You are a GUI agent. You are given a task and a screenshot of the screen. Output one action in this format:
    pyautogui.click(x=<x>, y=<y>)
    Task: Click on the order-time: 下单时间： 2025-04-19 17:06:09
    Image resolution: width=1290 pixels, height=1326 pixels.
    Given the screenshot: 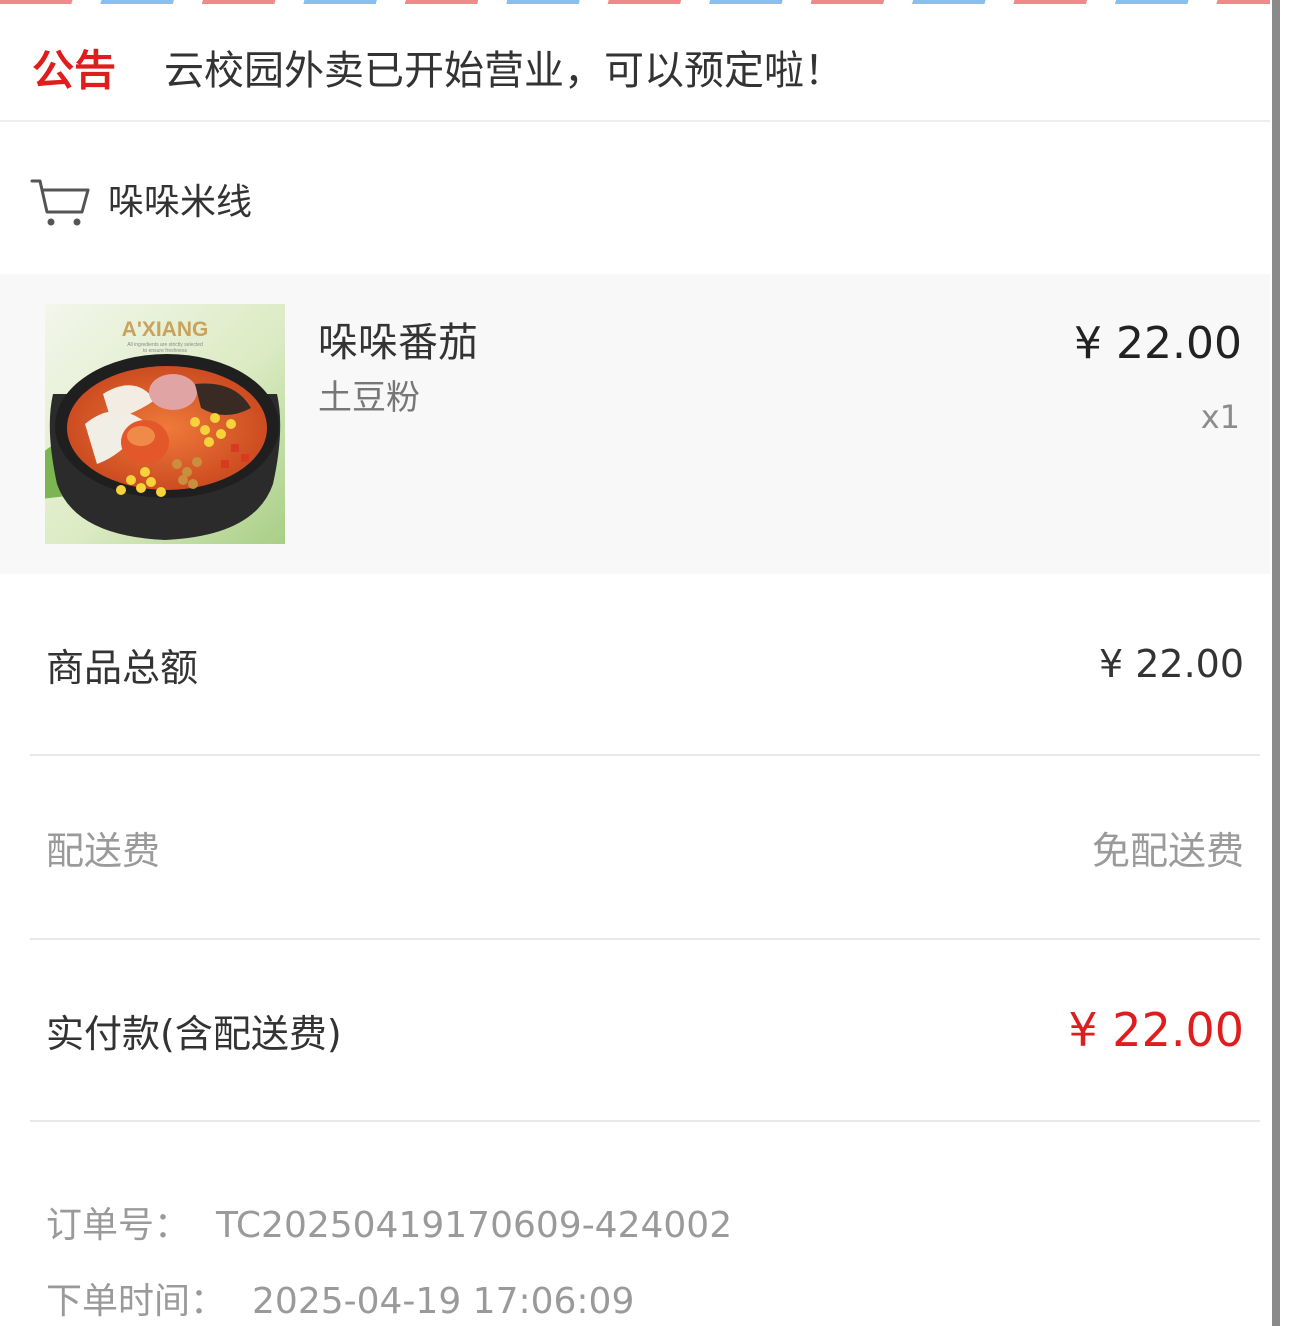 What is the action you would take?
    pyautogui.click(x=340, y=1298)
    